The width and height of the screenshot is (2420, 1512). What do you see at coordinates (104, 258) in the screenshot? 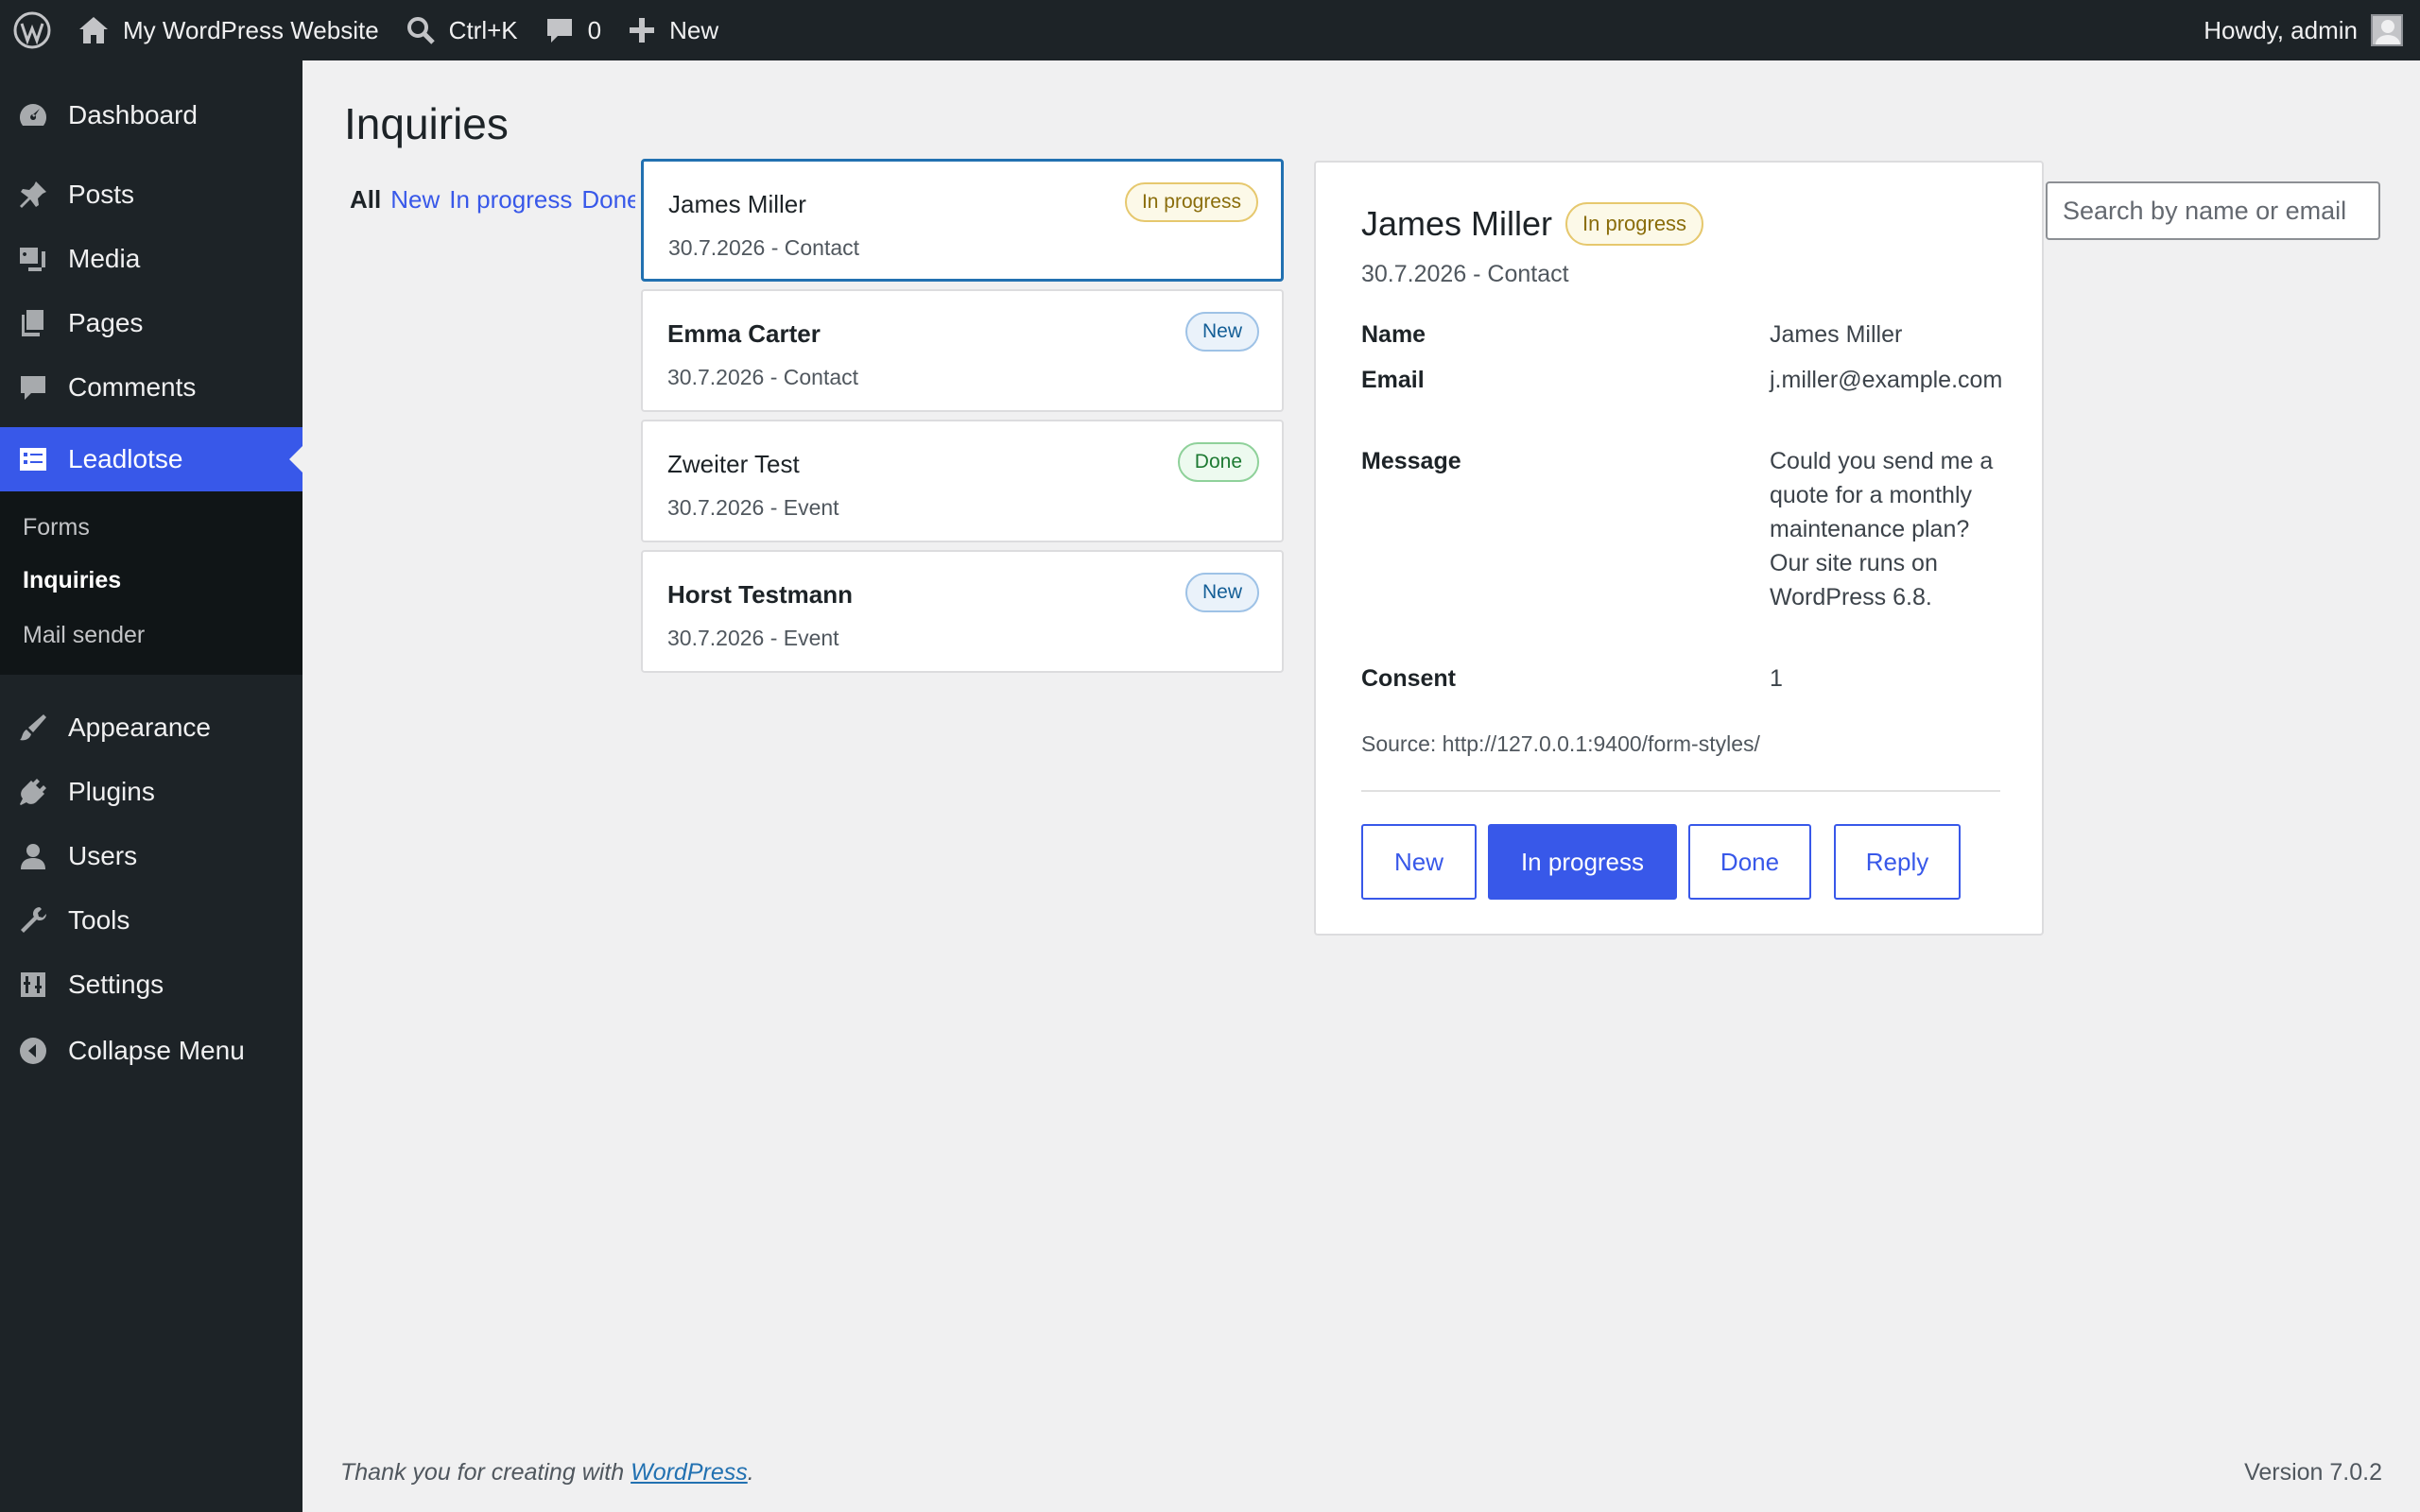
I see `sidebar-item-label: Media` at bounding box center [104, 258].